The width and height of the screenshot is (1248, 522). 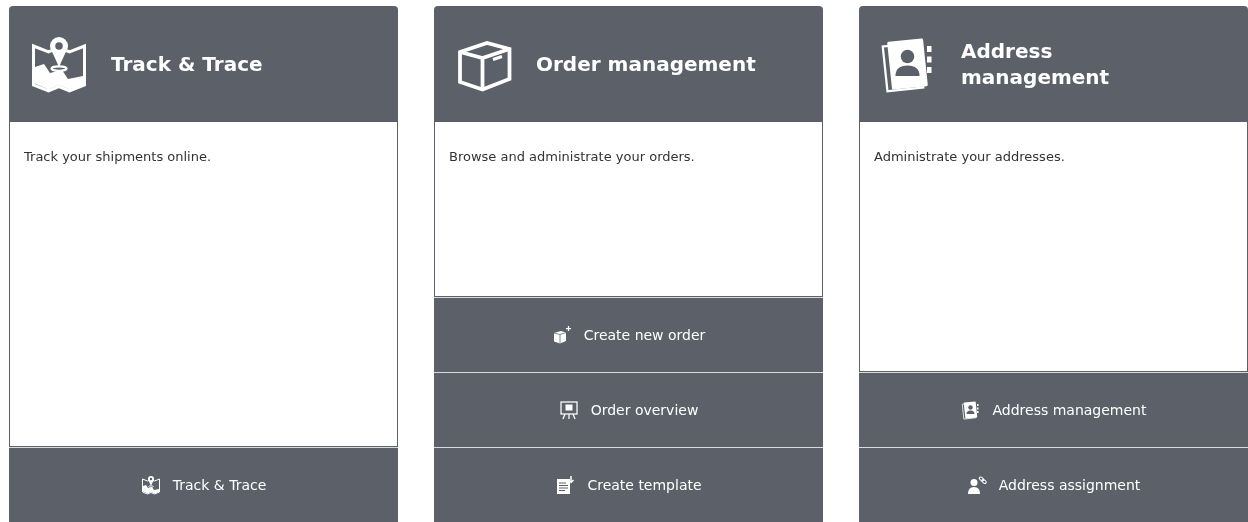 What do you see at coordinates (572, 156) in the screenshot?
I see `tile-description: Browse and administrate your orders.` at bounding box center [572, 156].